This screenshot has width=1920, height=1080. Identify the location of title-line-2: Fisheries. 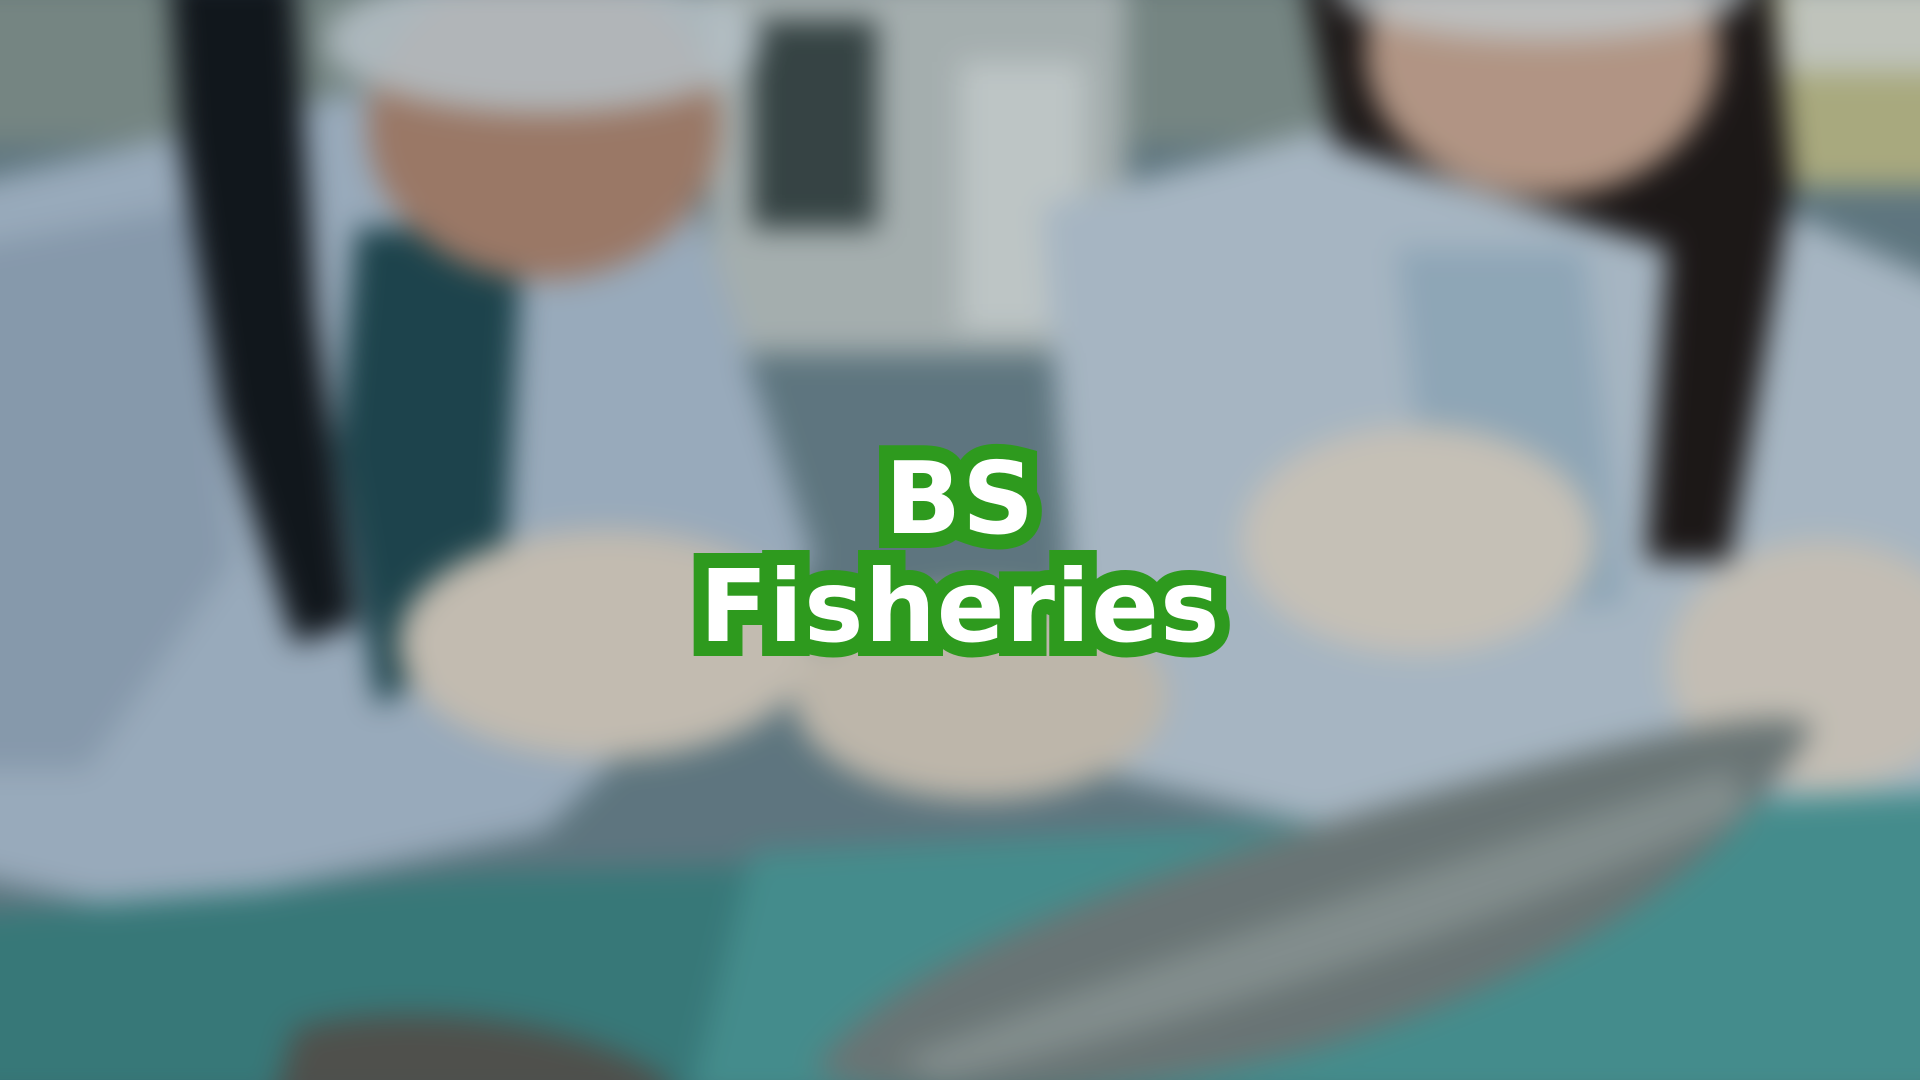
(959, 607).